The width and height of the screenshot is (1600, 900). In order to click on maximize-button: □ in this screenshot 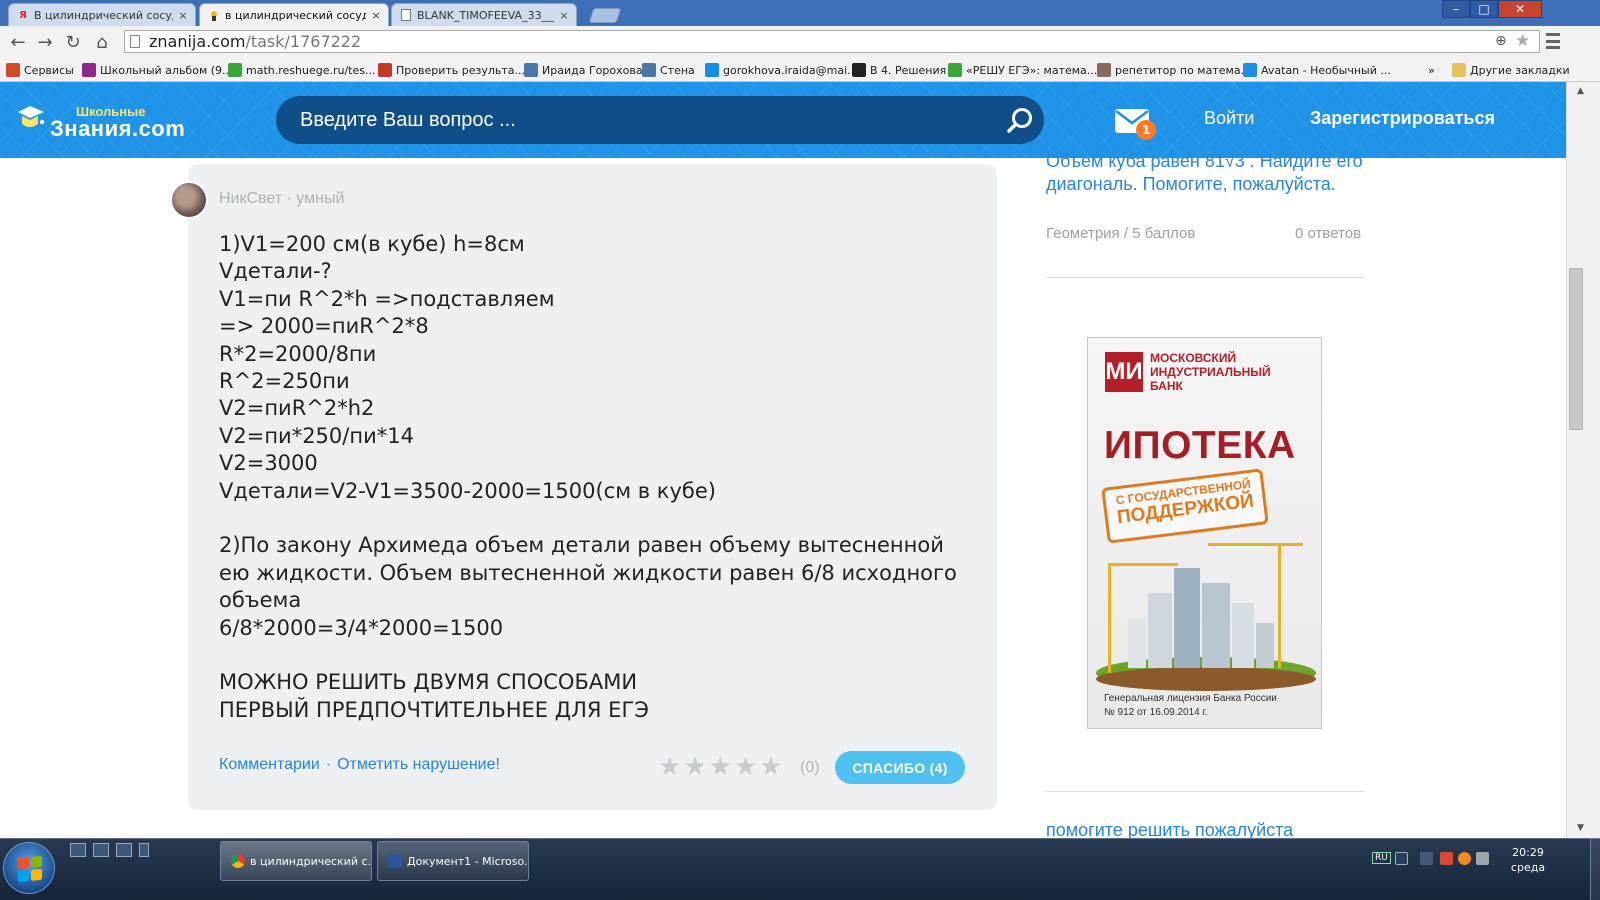, I will do `click(1484, 9)`.